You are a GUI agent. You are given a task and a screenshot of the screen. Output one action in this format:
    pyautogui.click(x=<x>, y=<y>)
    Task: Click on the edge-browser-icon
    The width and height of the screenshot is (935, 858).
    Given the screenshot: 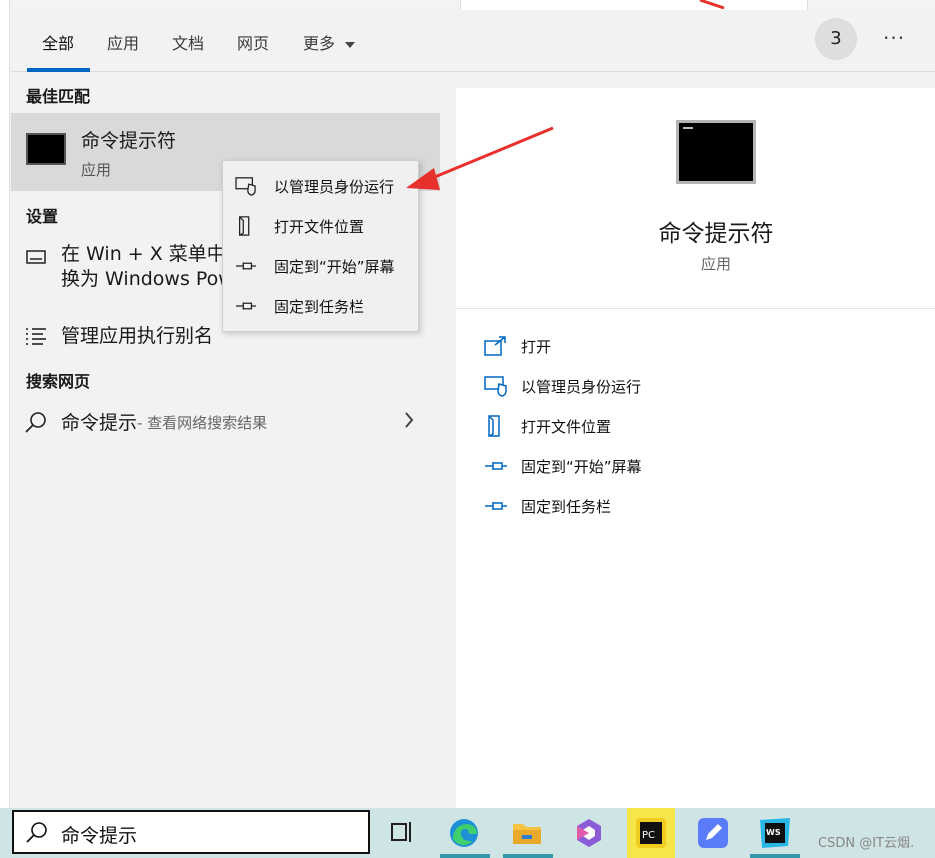 What is the action you would take?
    pyautogui.click(x=464, y=833)
    